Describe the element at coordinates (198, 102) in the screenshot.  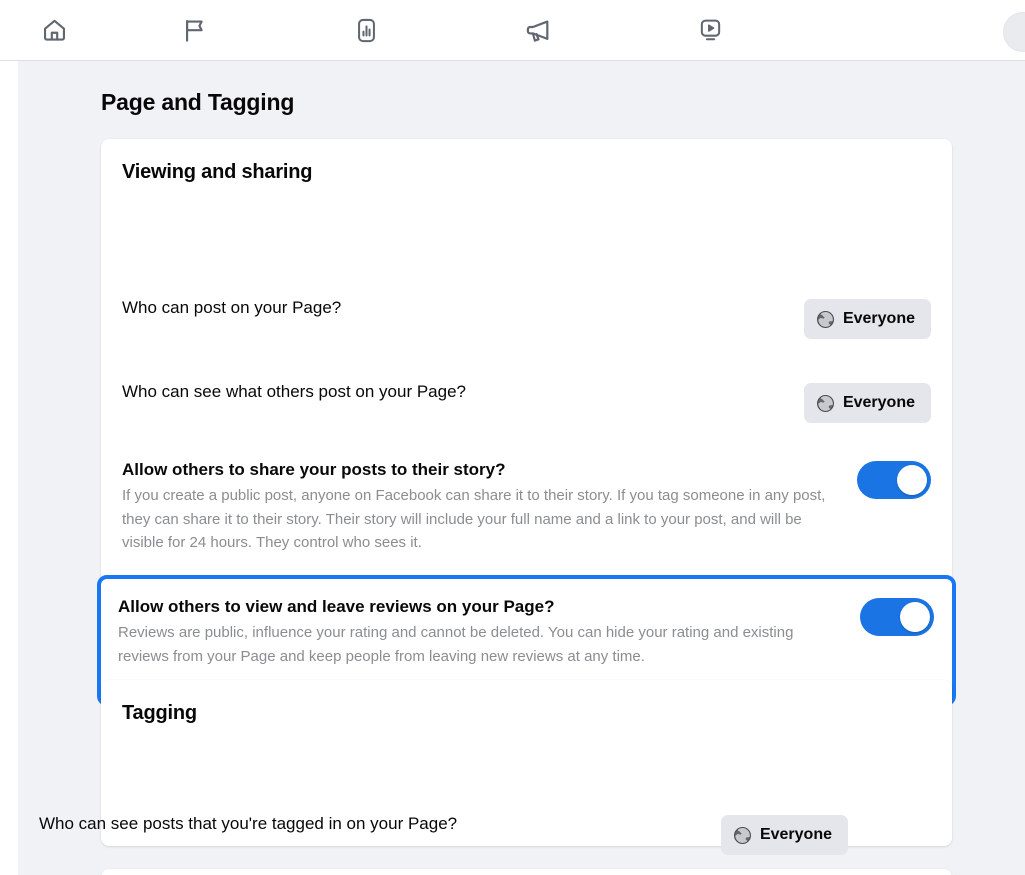
I see `page-title: Page and Tagging` at that location.